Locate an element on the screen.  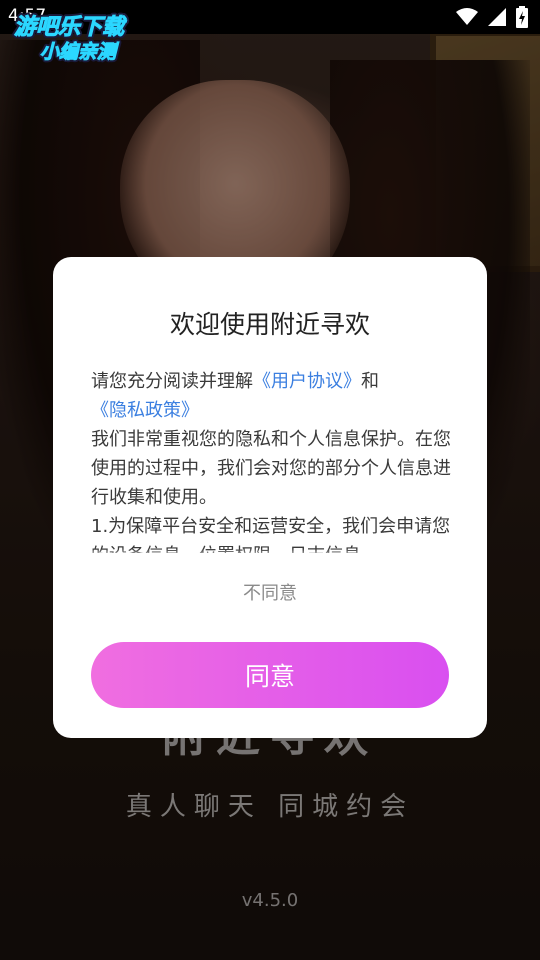
agree-button: 同意 is located at coordinates (270, 675).